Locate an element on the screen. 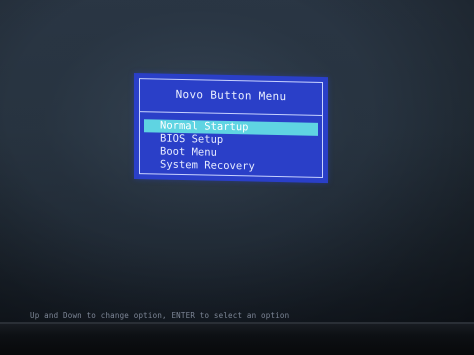  bezel-edge is located at coordinates (237, 323).